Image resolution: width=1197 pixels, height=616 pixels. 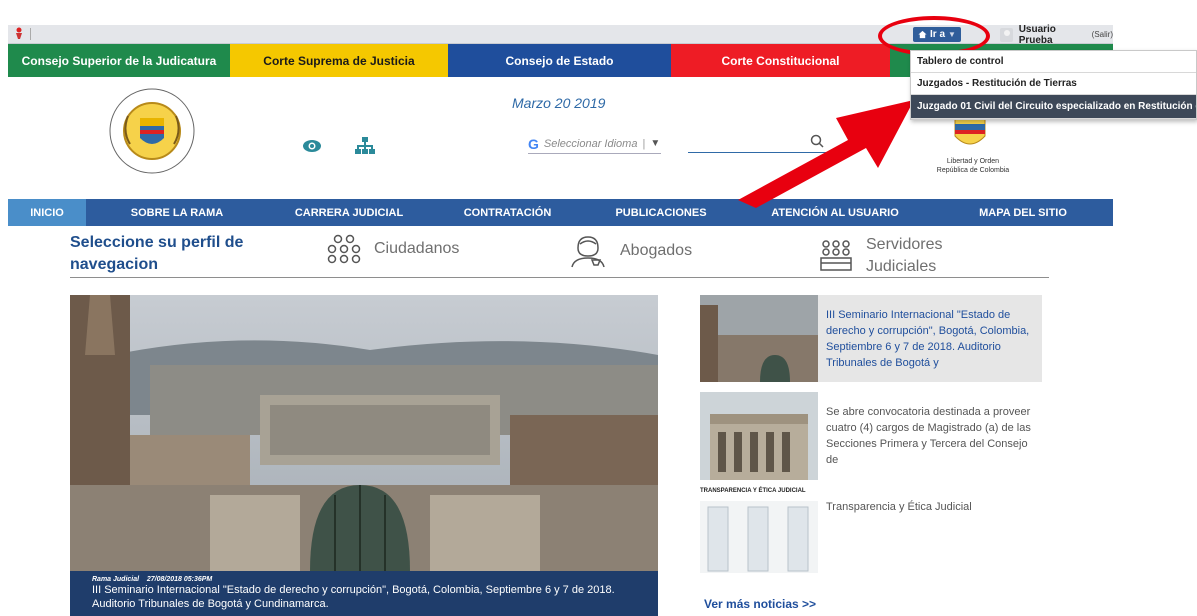 I want to click on crest-caption-line2: República de Colombia, so click(x=973, y=170).